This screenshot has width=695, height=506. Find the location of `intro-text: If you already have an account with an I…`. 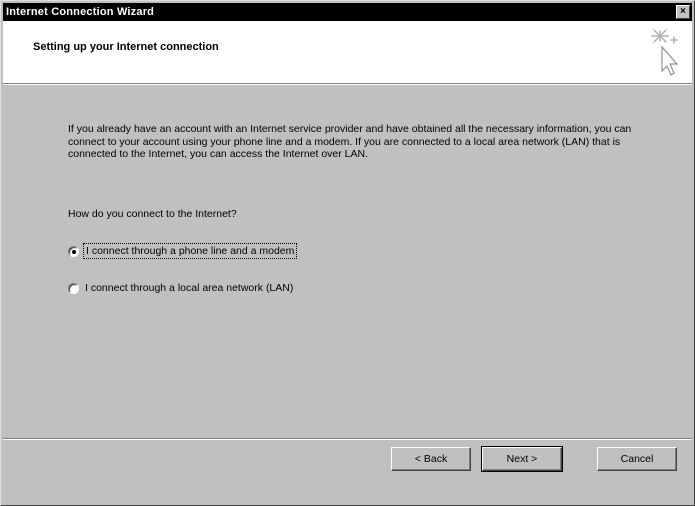

intro-text: If you already have an account with an I… is located at coordinates (350, 141).